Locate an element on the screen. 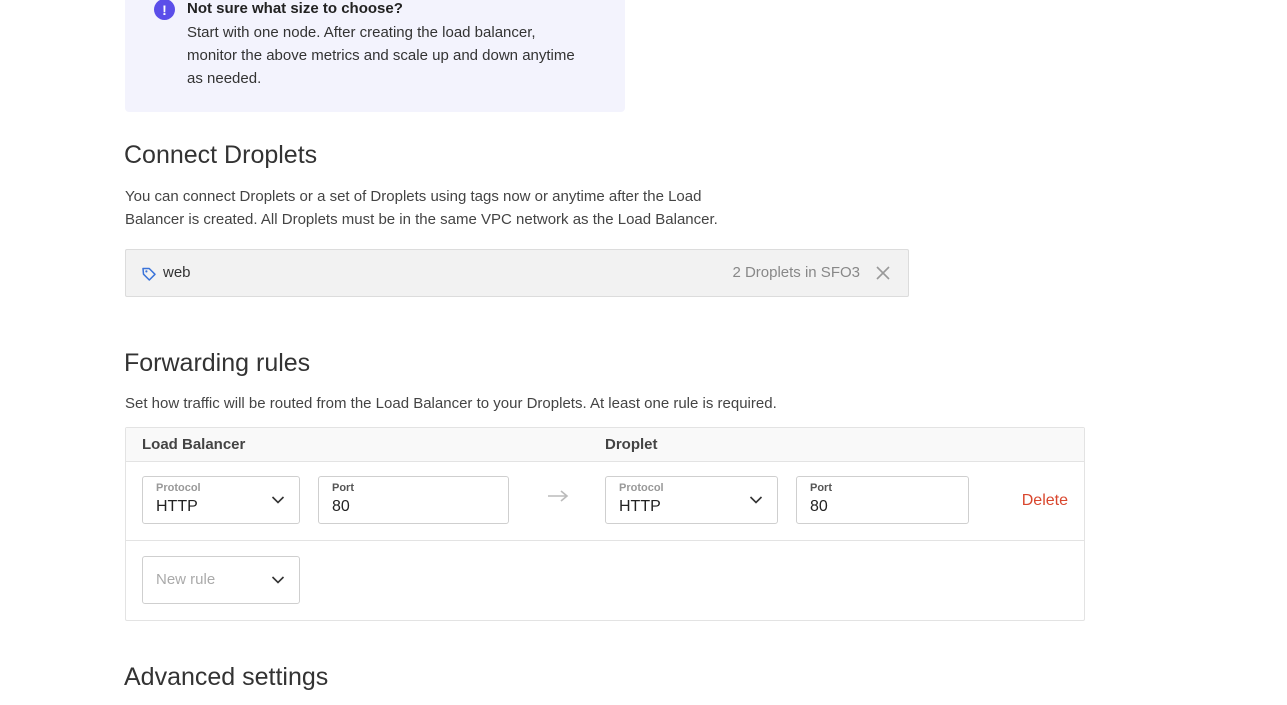 Image resolution: width=1287 pixels, height=705 pixels. forwarding-rules-heading: Forwarding rules is located at coordinates (217, 363).